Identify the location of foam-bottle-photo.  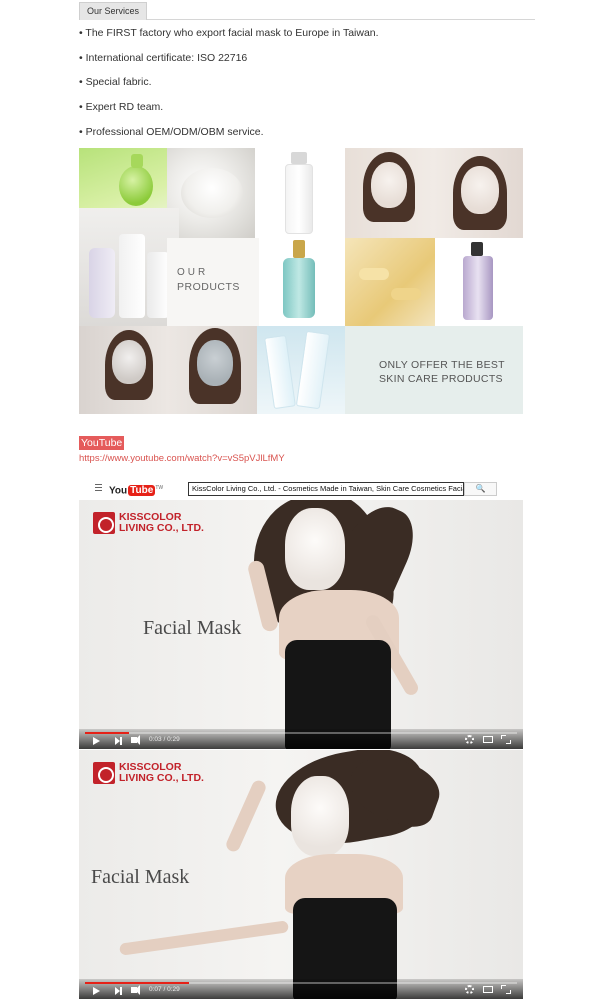
(300, 193).